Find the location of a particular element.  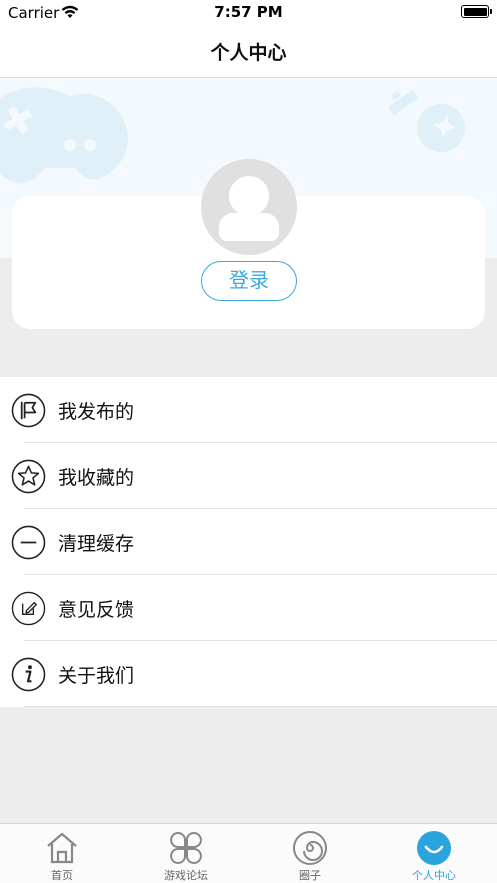

menu-item-clear-cache: 清理缓存 is located at coordinates (248, 542).